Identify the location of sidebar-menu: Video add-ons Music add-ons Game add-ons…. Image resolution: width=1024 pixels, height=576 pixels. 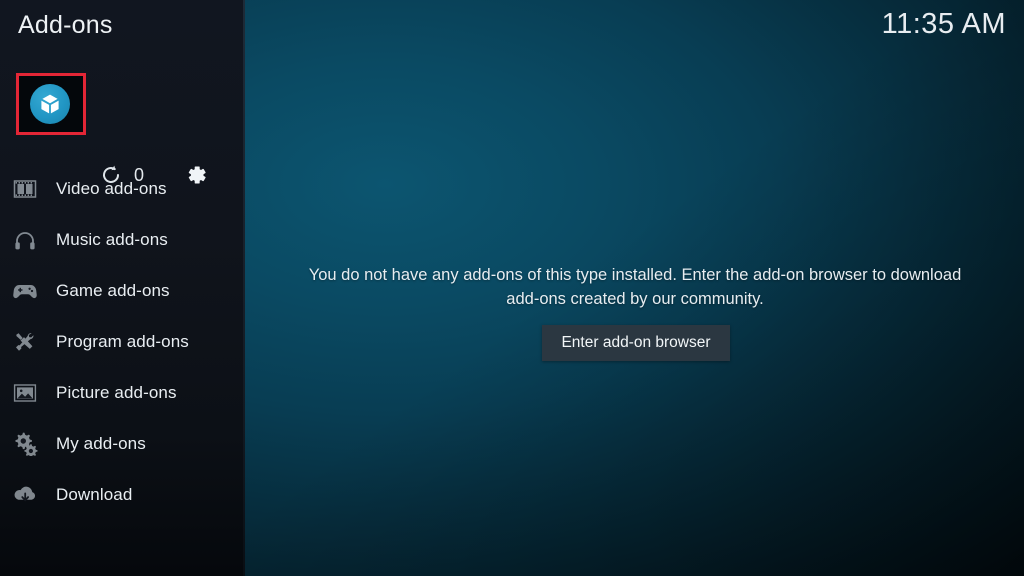
(122, 341).